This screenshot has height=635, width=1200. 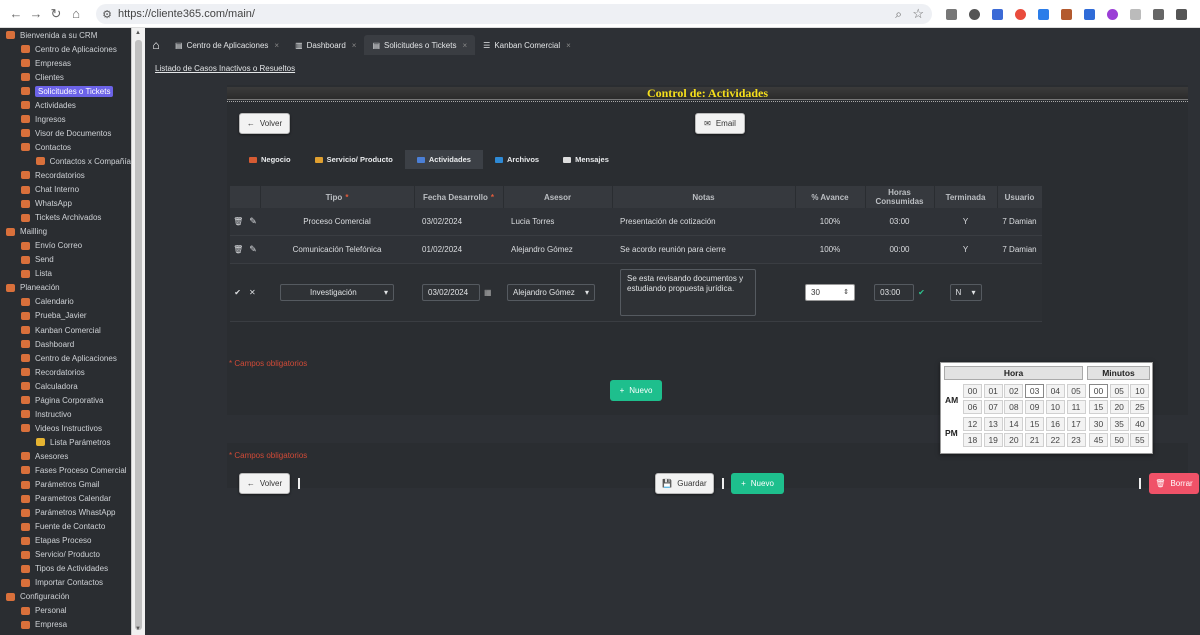 What do you see at coordinates (636, 390) in the screenshot?
I see `nuevo-button-grid: + Nuevo` at bounding box center [636, 390].